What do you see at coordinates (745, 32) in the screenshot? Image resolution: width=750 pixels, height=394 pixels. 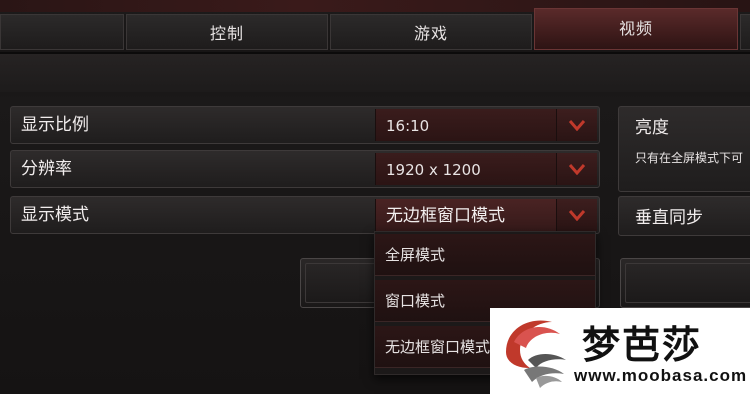 I see `tab-partial-right` at bounding box center [745, 32].